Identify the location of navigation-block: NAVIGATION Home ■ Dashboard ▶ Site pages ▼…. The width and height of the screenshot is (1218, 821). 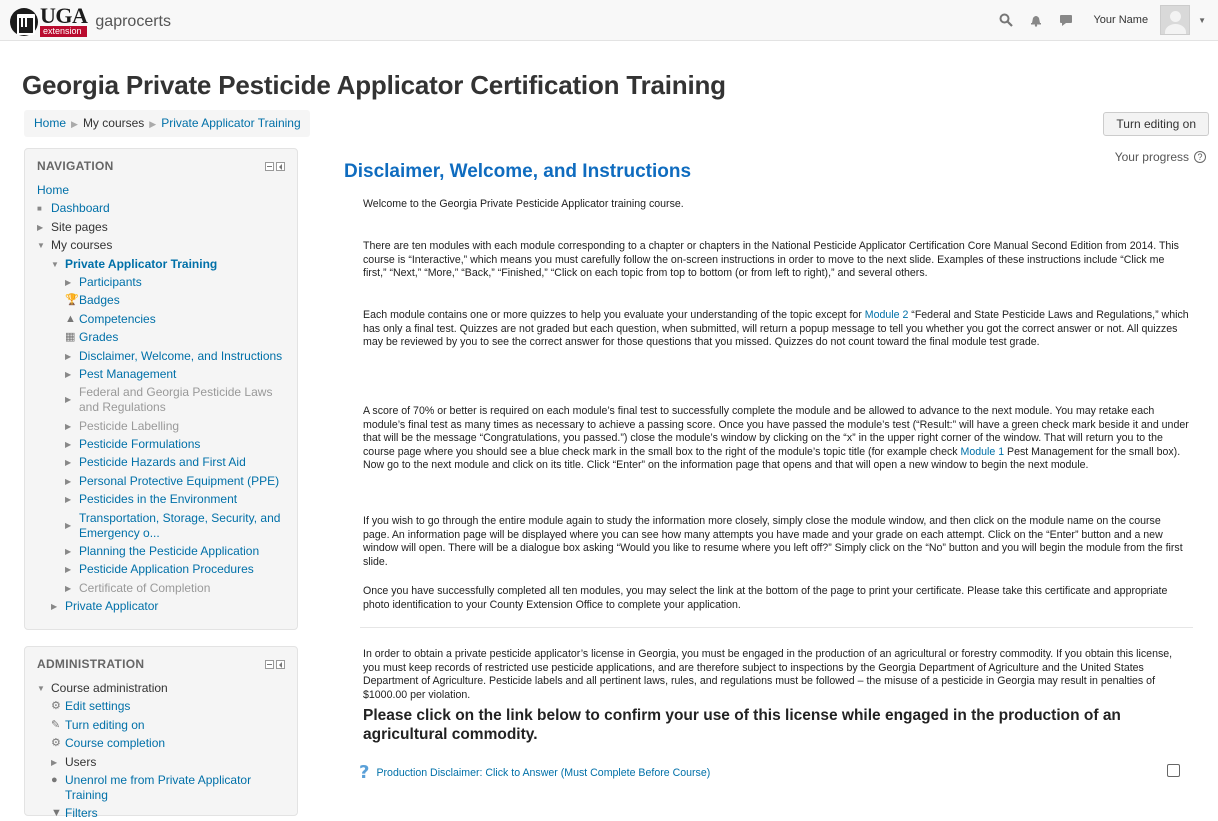
(161, 389).